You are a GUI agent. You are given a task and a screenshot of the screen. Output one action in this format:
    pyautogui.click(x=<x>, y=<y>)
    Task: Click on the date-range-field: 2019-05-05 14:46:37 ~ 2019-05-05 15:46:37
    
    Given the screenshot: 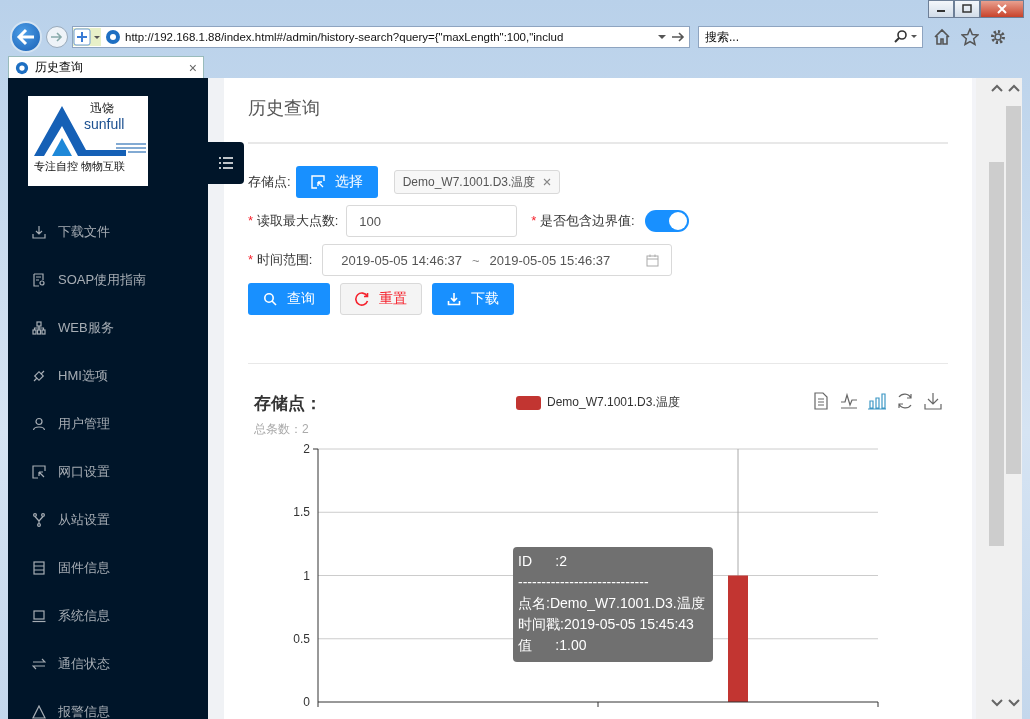 What is the action you would take?
    pyautogui.click(x=497, y=260)
    